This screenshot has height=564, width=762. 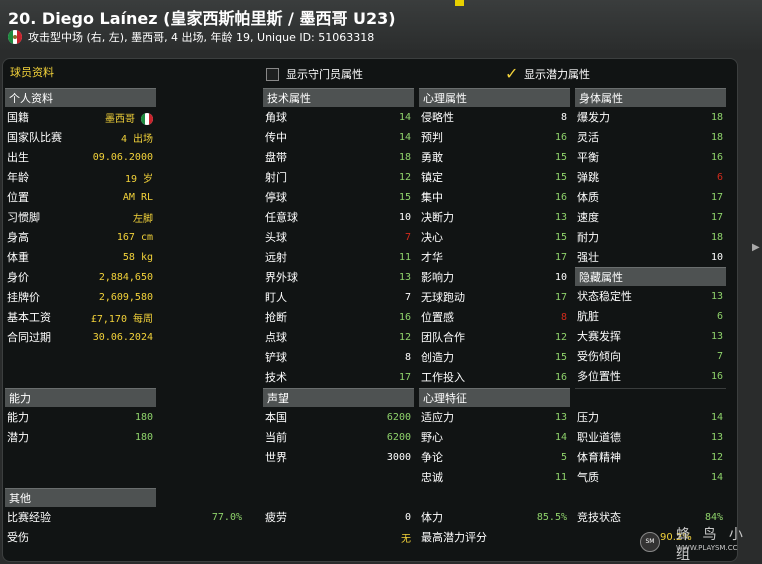 I want to click on mental-label: 决心, so click(x=432, y=237).